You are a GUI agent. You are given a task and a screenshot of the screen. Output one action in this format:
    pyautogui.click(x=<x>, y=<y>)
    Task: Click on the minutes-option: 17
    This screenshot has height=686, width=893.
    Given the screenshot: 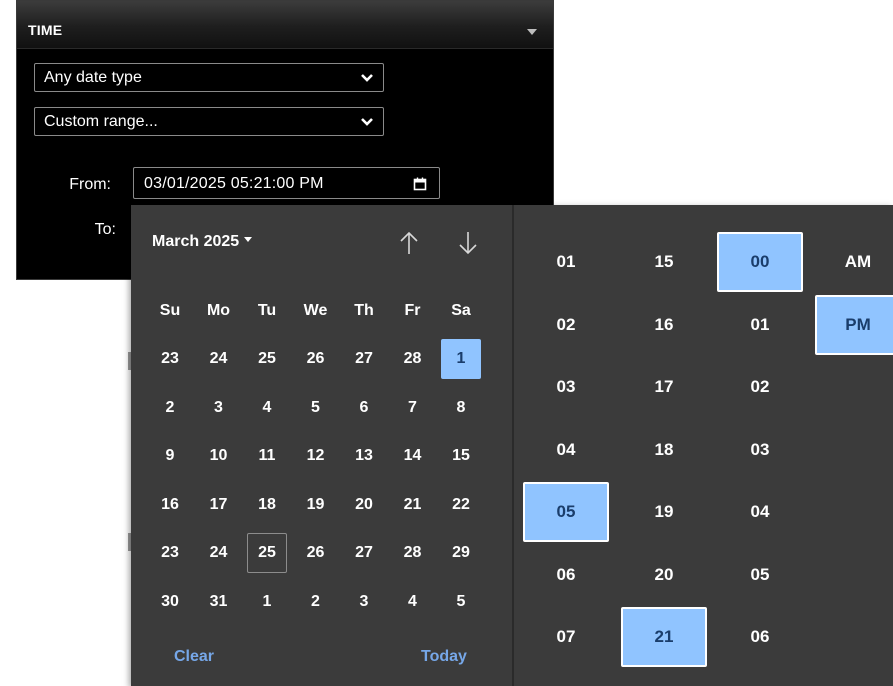 What is the action you would take?
    pyautogui.click(x=664, y=387)
    